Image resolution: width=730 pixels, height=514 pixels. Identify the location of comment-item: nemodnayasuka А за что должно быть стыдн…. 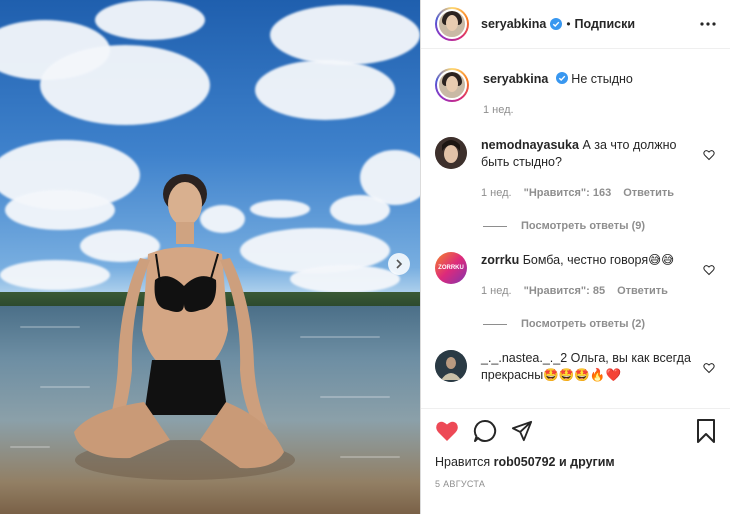
(575, 169).